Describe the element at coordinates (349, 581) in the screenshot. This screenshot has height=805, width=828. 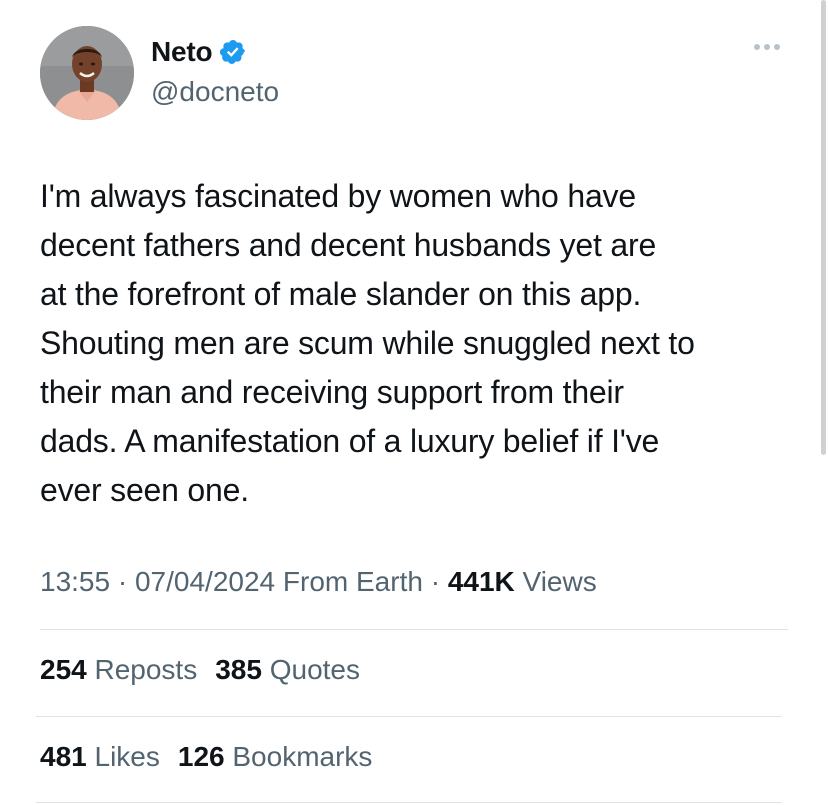
I see `tweet-source: From Earth` at that location.